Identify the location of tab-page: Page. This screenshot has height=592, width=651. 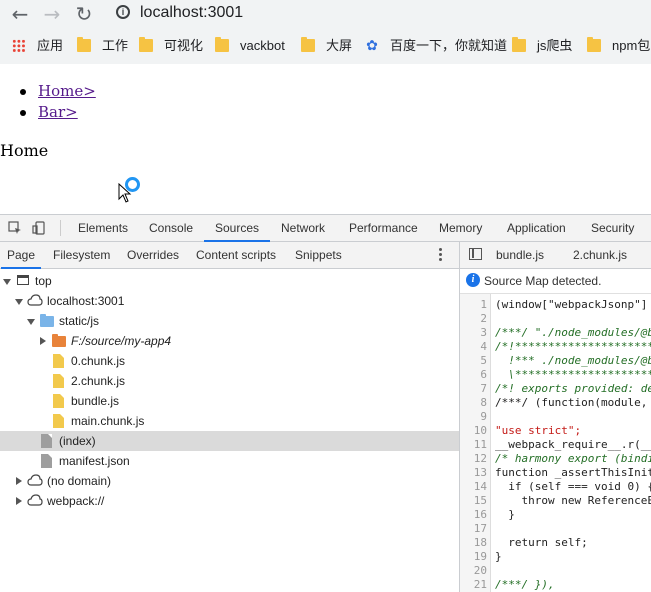
(21, 255).